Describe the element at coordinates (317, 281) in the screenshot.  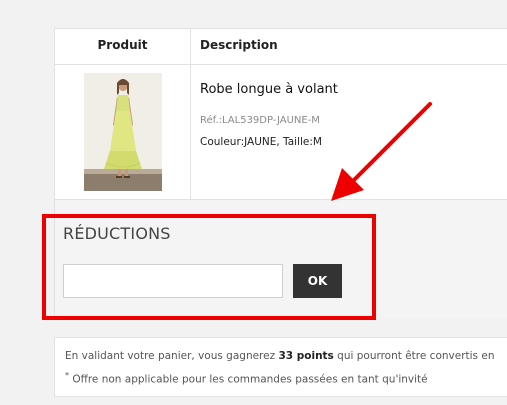
I see `apply-voucher-button: OK` at that location.